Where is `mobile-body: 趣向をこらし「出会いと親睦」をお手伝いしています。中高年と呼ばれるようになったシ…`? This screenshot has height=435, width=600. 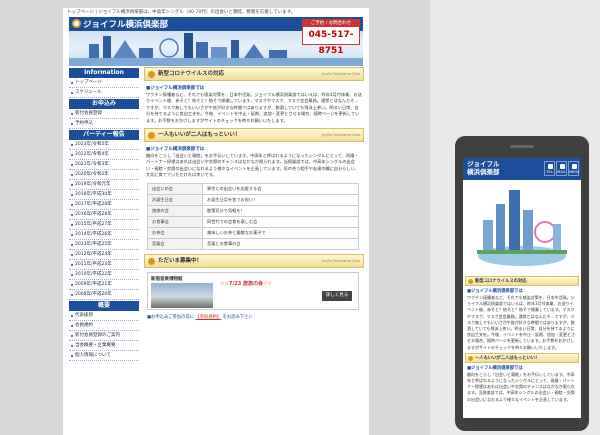
mobile-body: 趣向をこらし「出会いと親睦」をお手伝いしています。中高年と呼ばれるようになったシ… is located at coordinates (521, 386).